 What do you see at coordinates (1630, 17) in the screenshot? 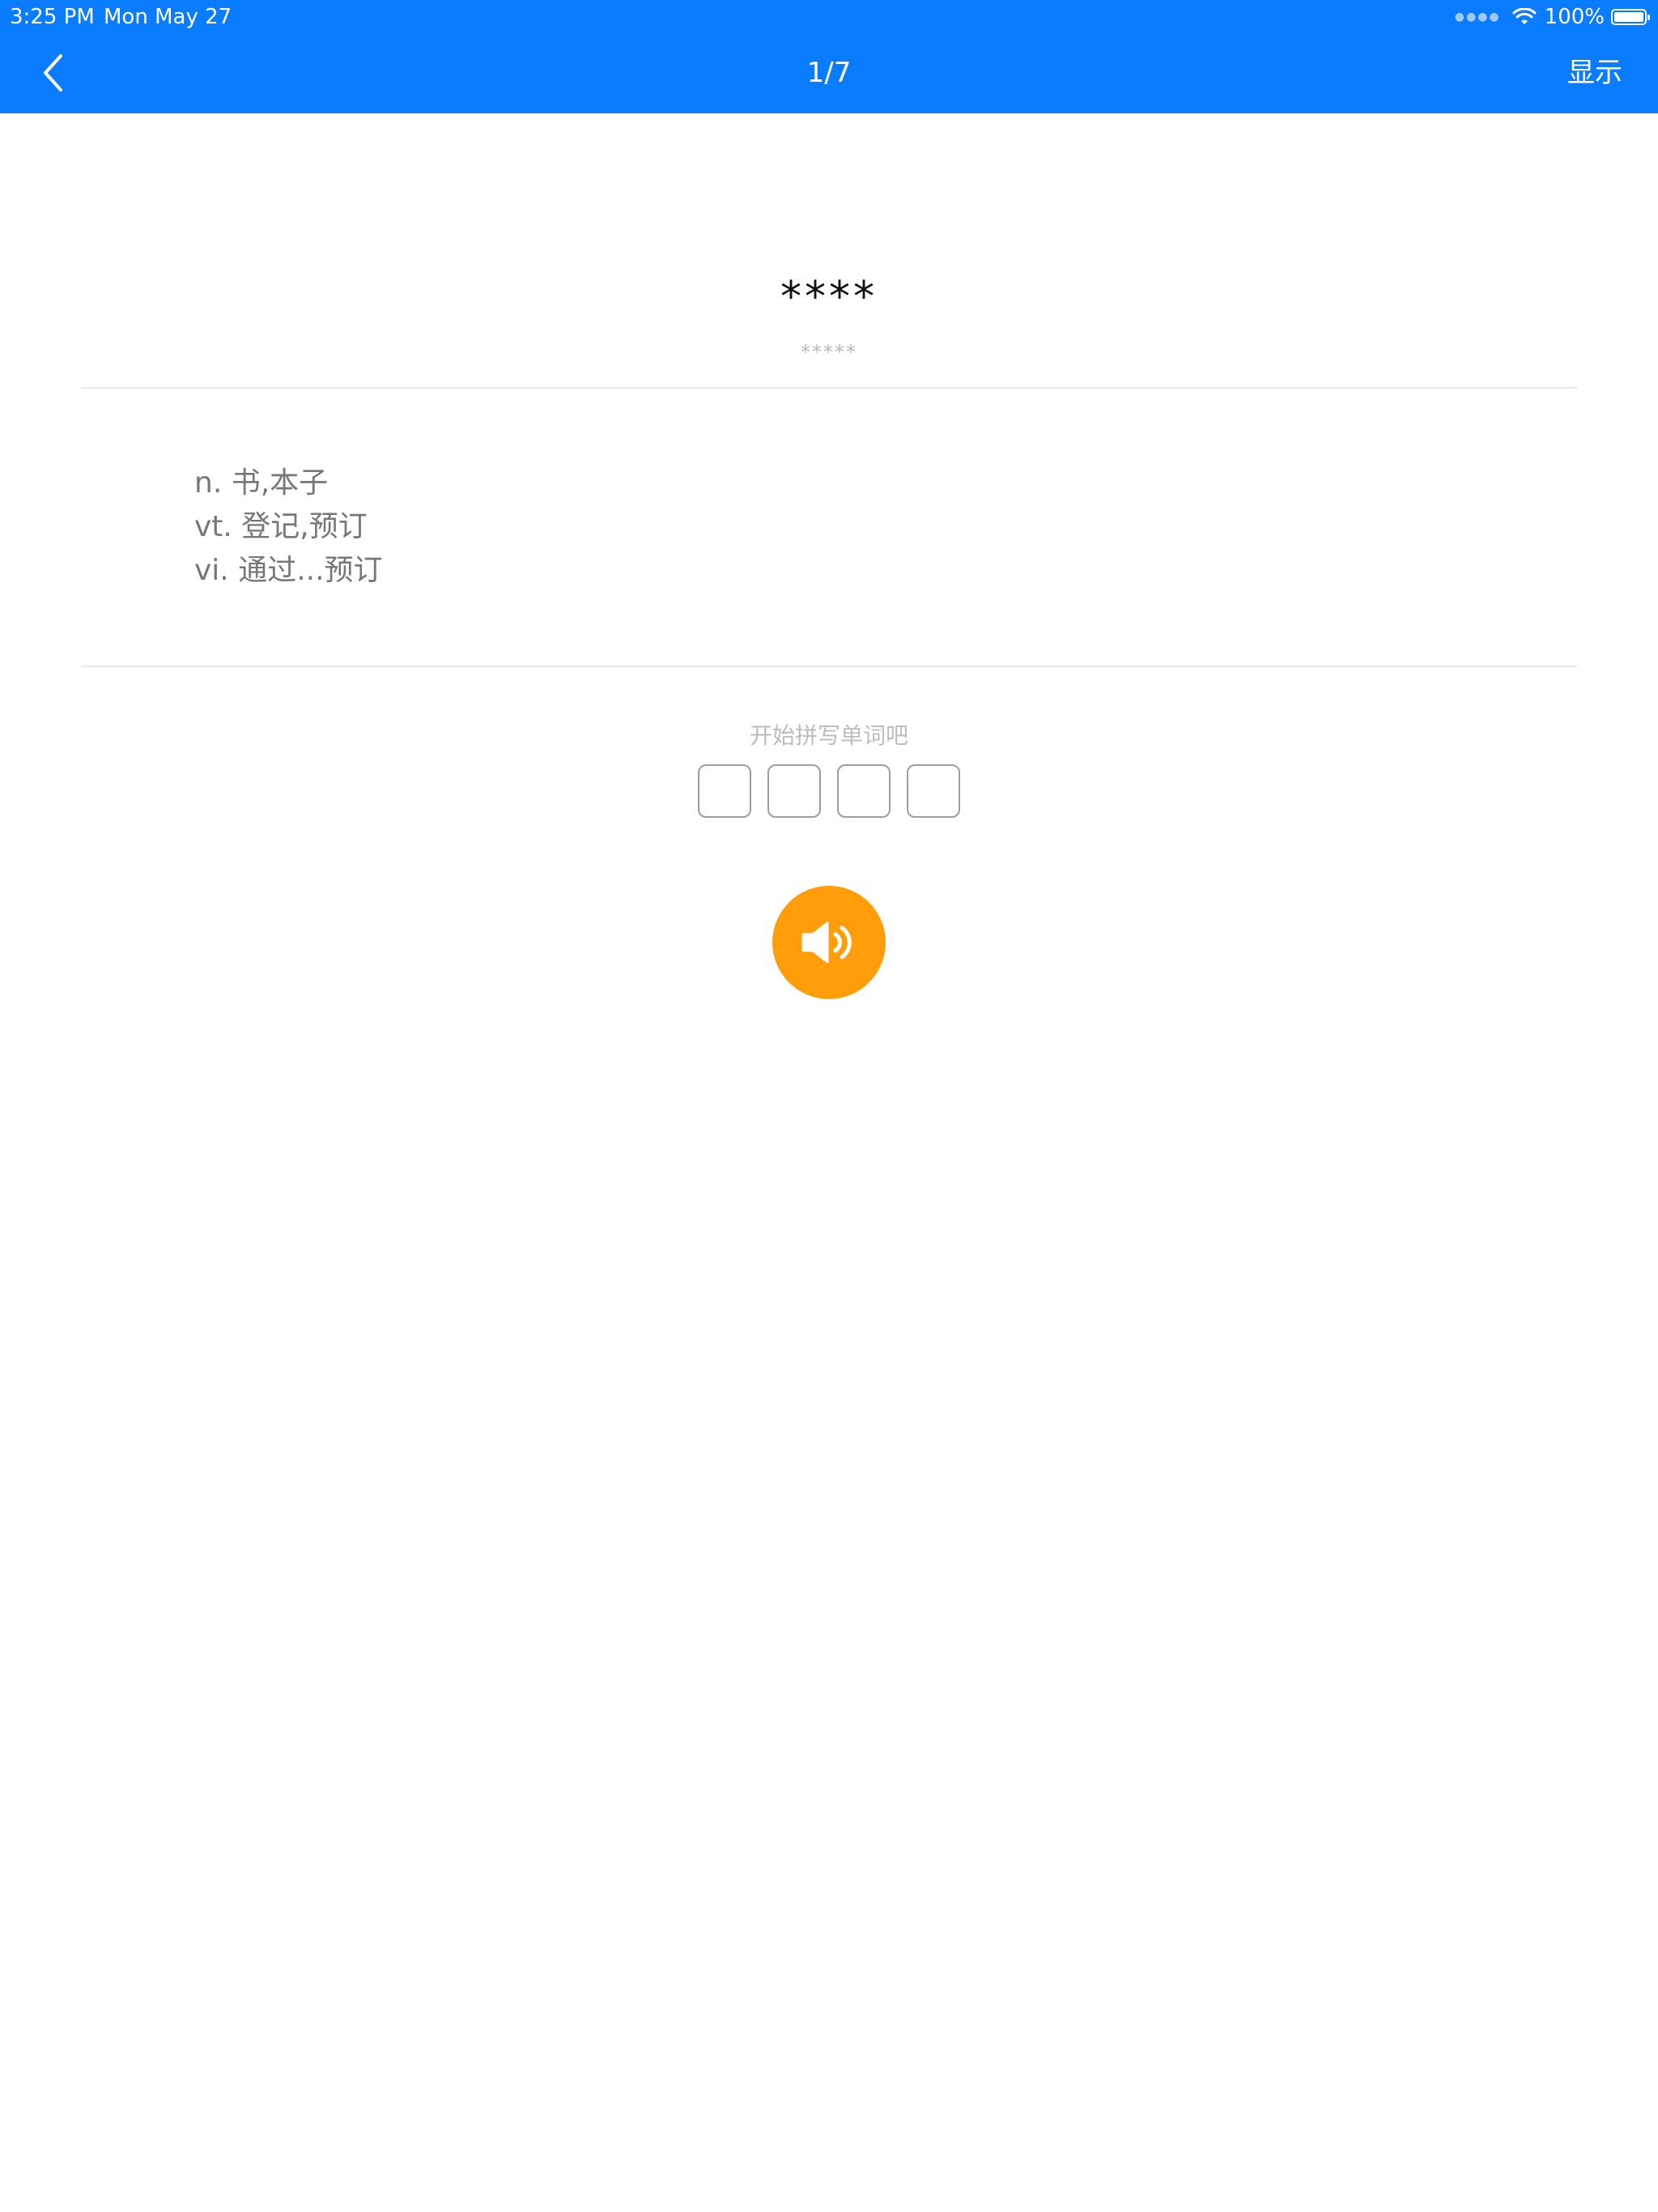
I see `battery-icon` at bounding box center [1630, 17].